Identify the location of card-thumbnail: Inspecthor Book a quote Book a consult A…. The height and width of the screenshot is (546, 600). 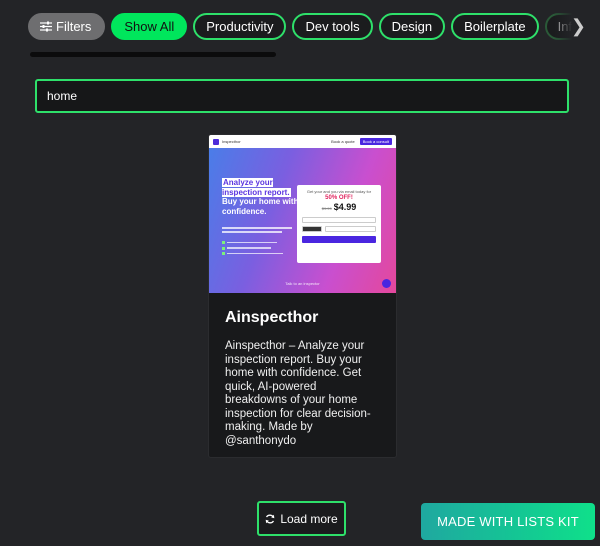
(302, 214).